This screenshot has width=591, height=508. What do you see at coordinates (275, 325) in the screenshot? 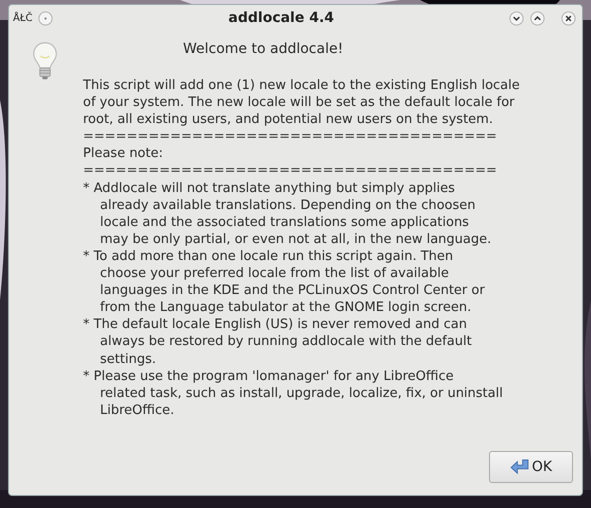
I see `bullet-line: * The default locale English (US) is never removed and can` at bounding box center [275, 325].